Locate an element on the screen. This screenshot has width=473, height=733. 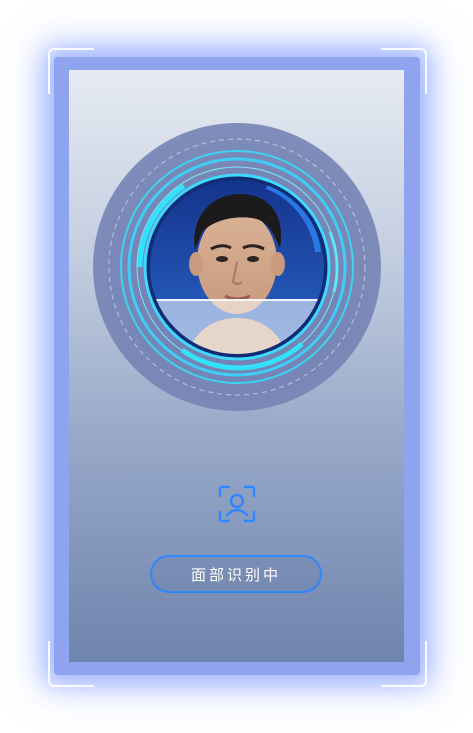
corner-bracket-bottom-left is located at coordinates (71, 664).